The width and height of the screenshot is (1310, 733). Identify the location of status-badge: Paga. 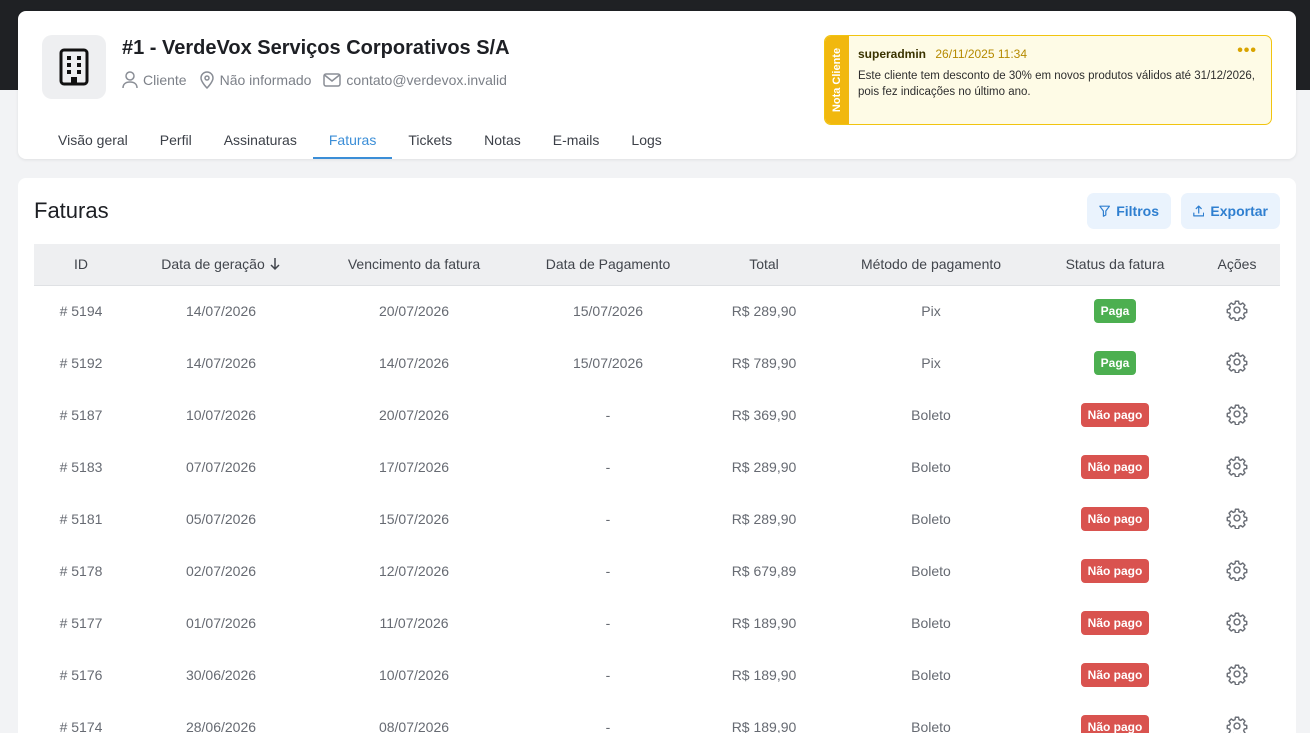
(1115, 363).